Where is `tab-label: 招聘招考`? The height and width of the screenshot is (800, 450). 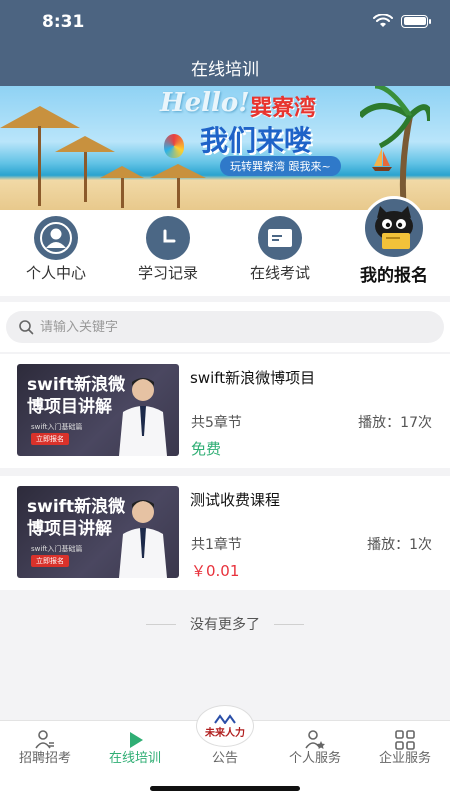
tab-label: 招聘招考 is located at coordinates (44, 758).